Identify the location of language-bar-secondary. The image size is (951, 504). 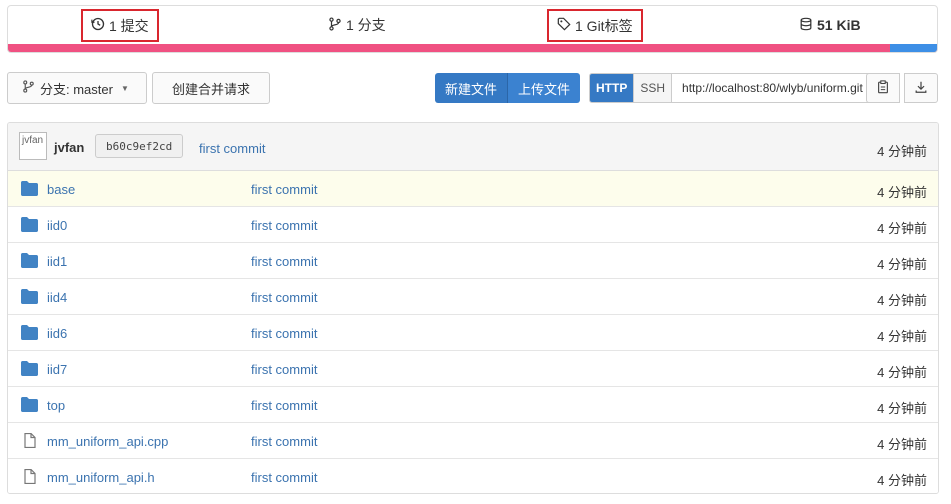
(913, 48).